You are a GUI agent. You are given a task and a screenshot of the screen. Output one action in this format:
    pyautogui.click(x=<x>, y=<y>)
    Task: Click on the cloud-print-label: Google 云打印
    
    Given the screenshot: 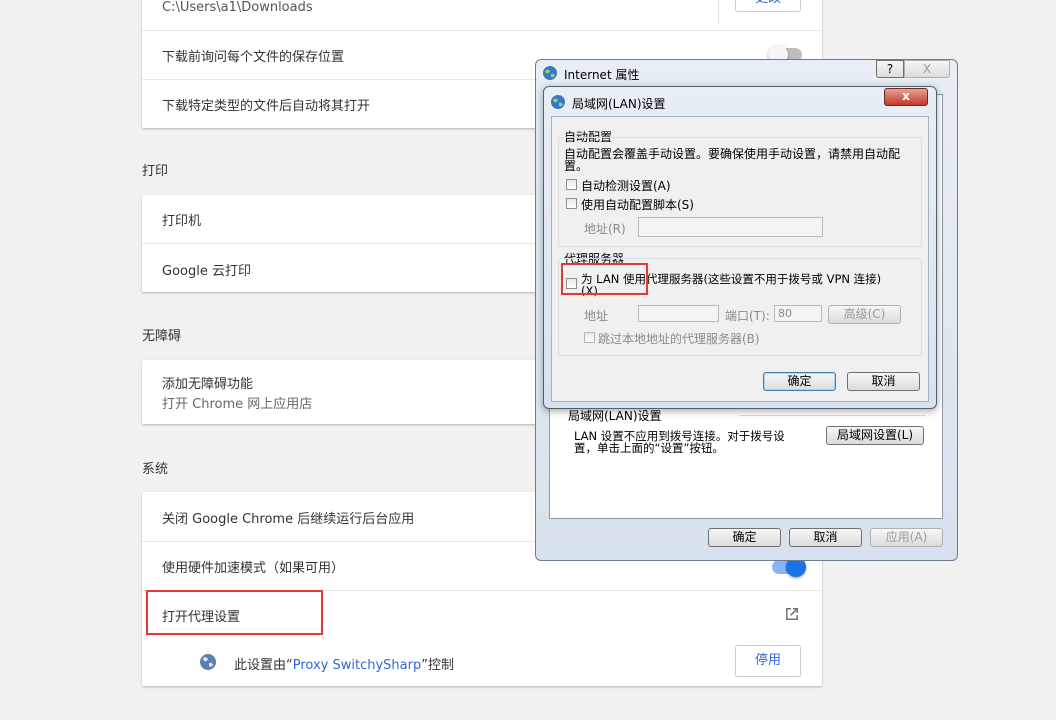 What is the action you would take?
    pyautogui.click(x=206, y=271)
    